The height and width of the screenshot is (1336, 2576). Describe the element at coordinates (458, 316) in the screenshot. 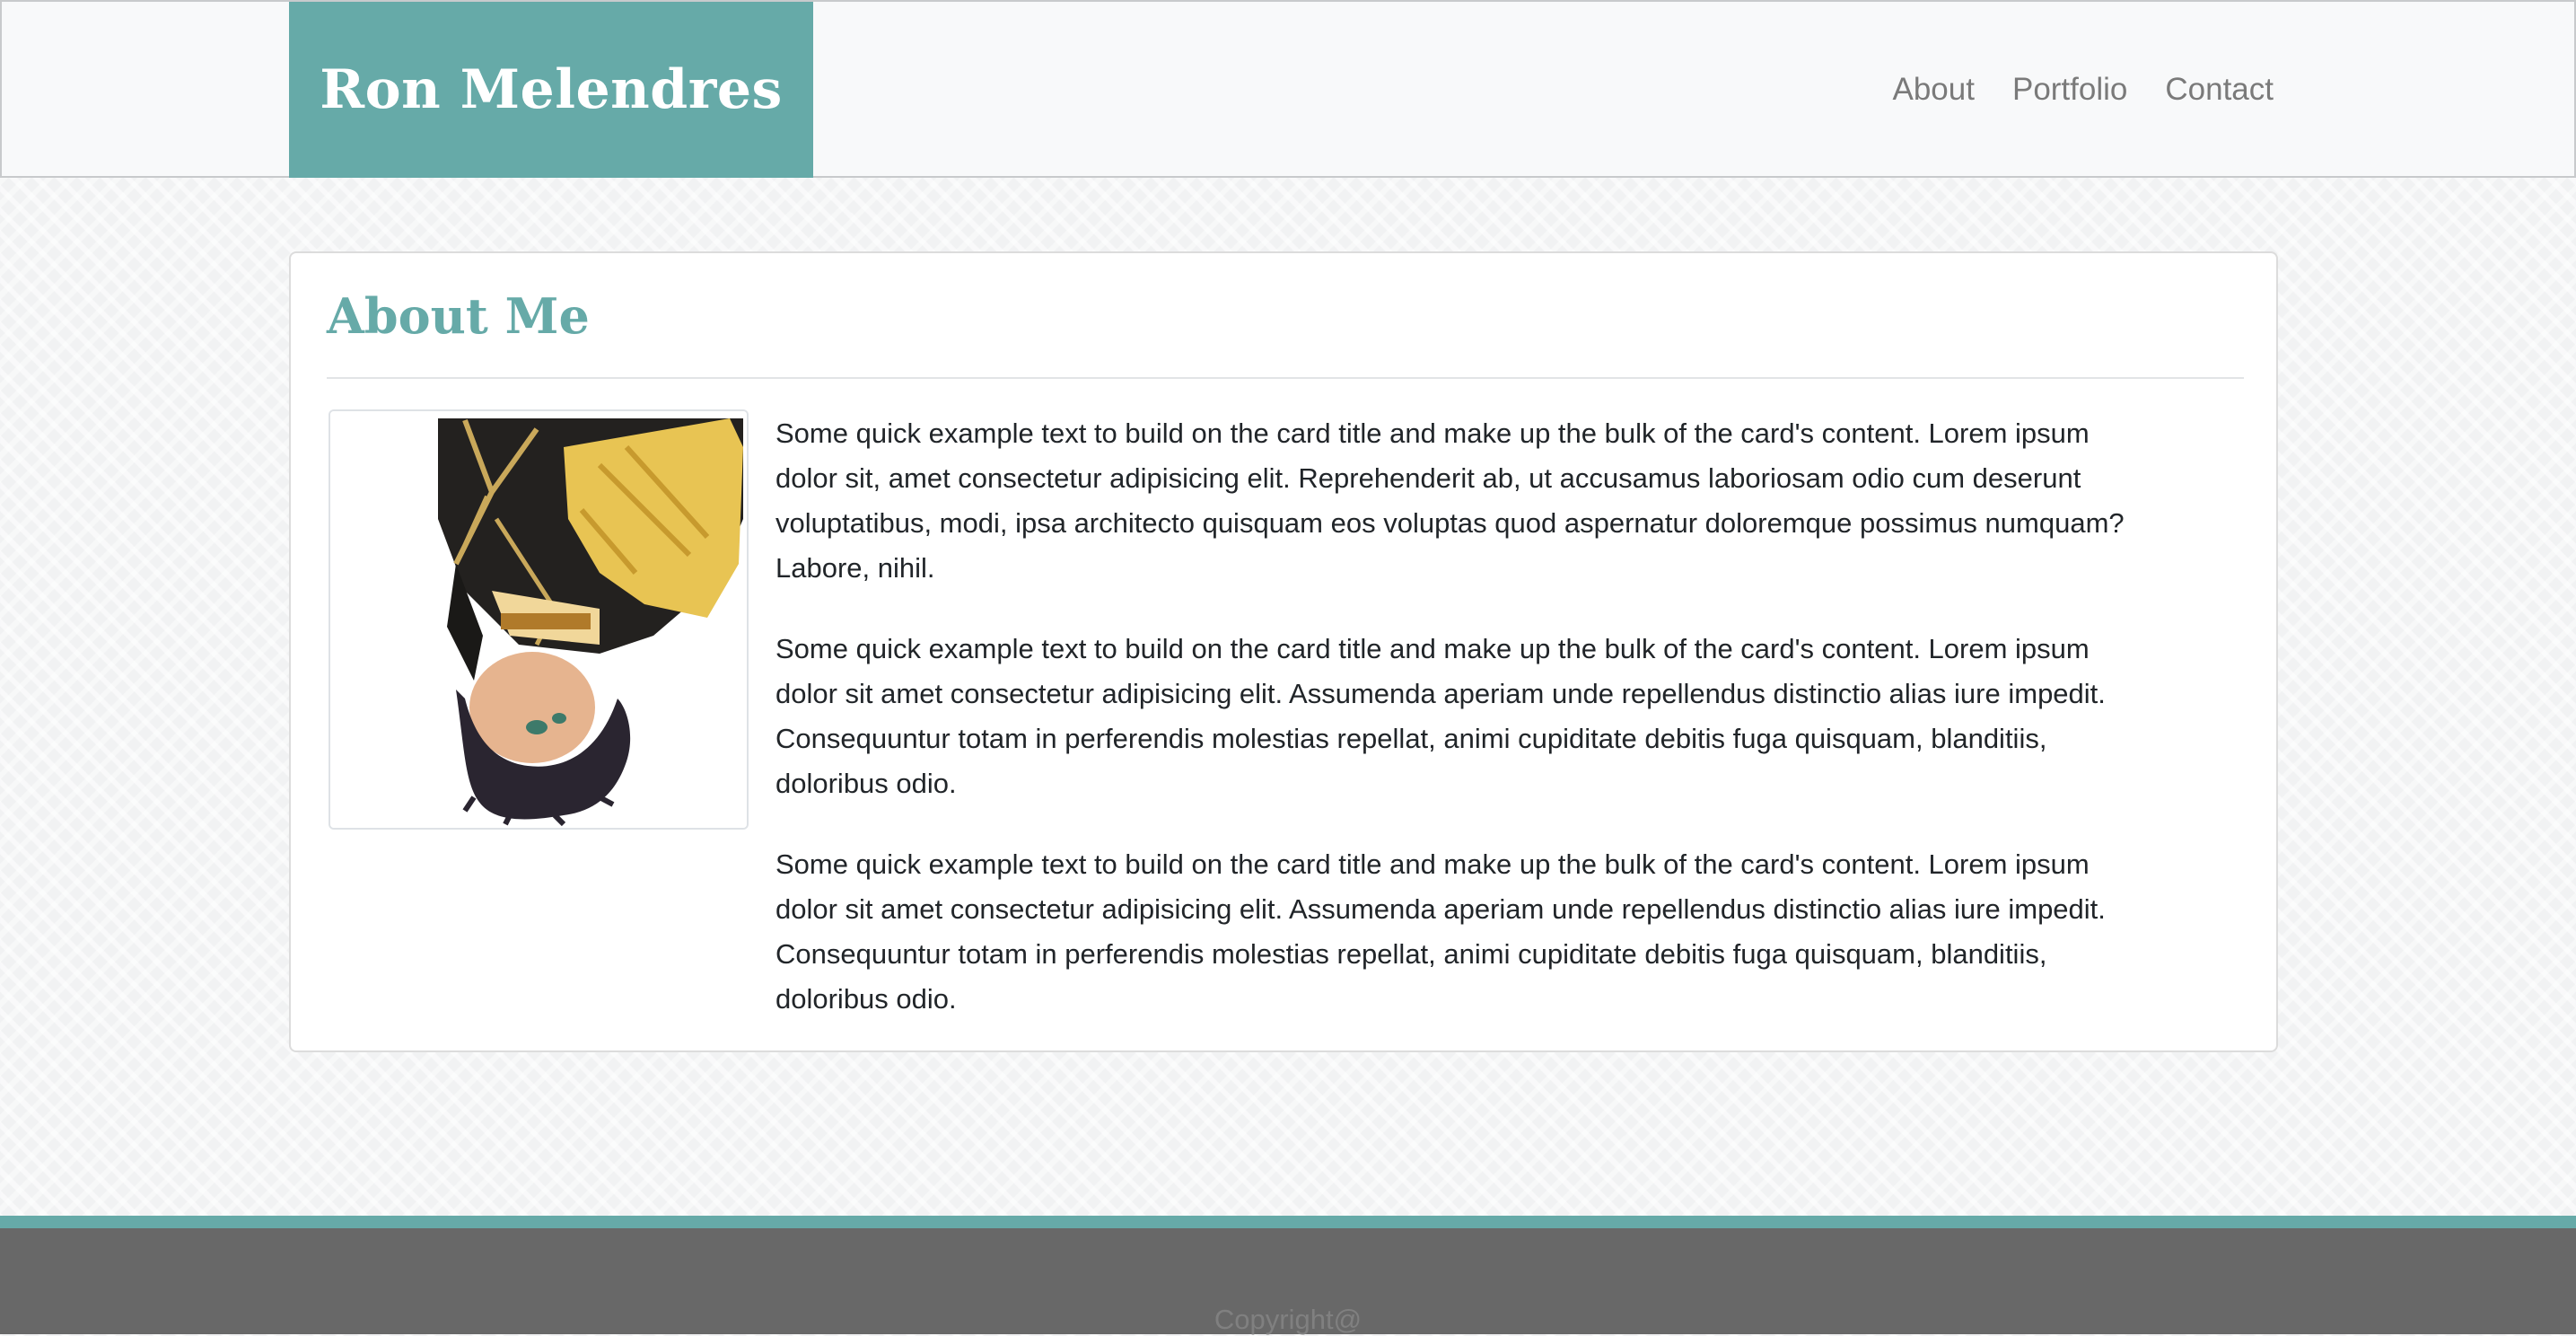

I see `card-title: About Me` at that location.